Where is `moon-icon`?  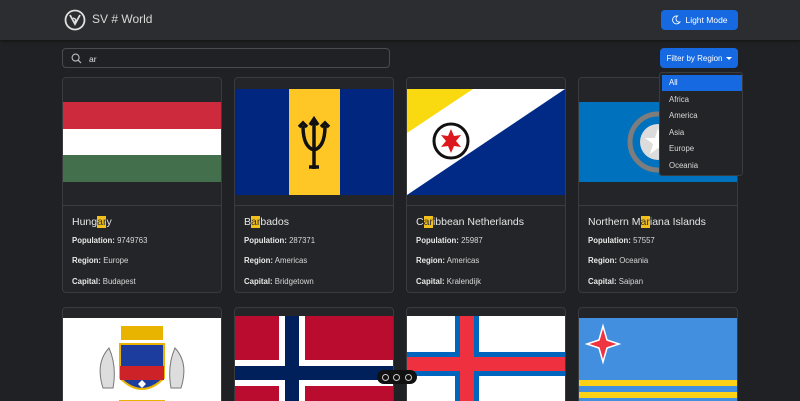 moon-icon is located at coordinates (677, 20).